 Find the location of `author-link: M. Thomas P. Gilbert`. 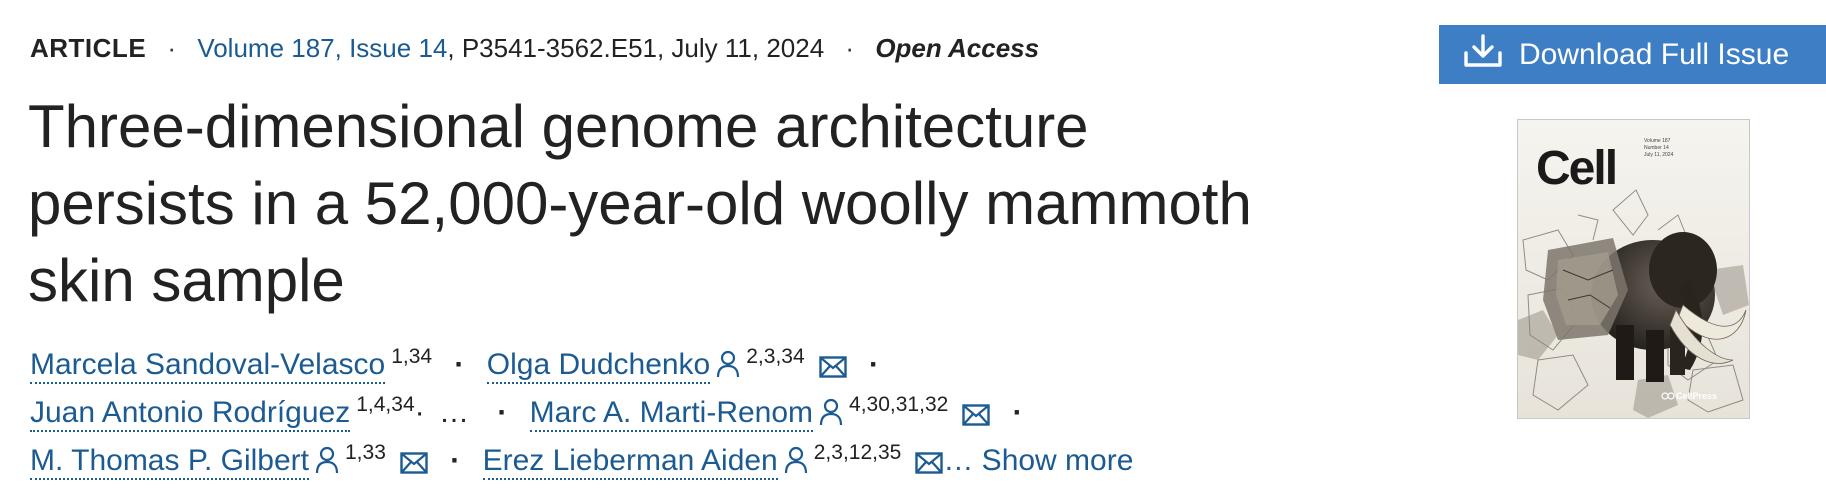

author-link: M. Thomas P. Gilbert is located at coordinates (169, 462).